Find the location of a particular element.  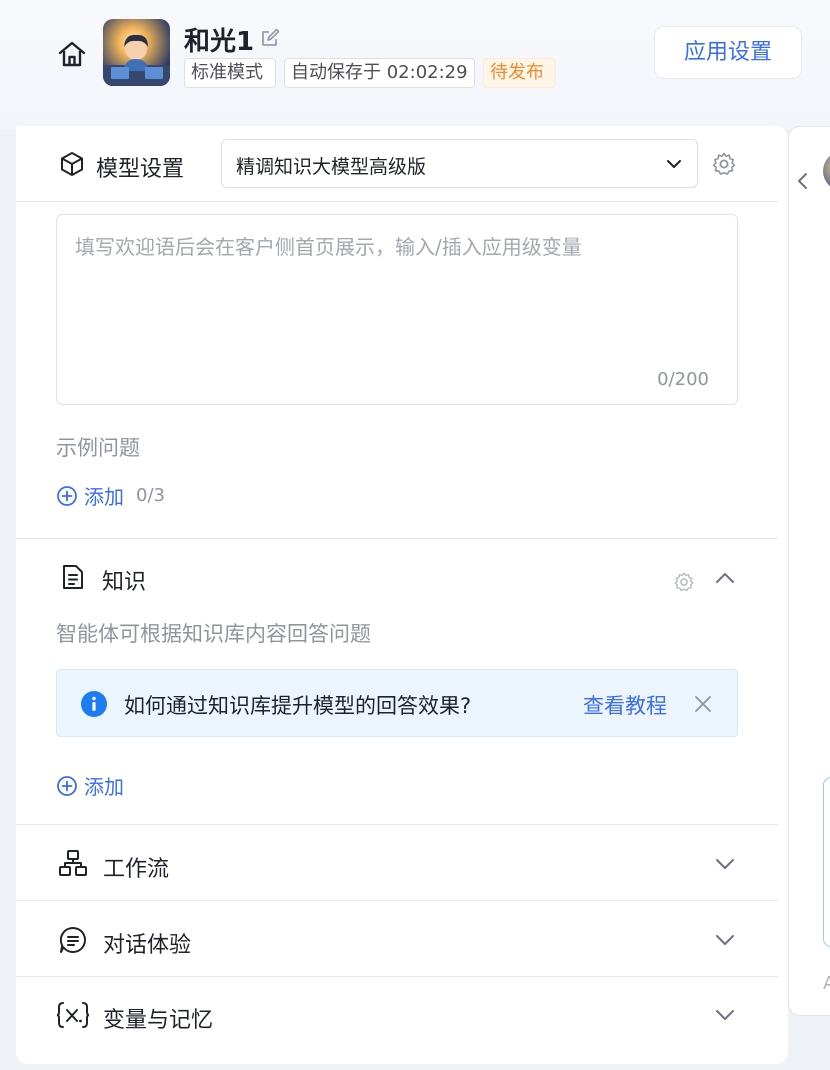

app-settings-button: 应用设置 is located at coordinates (728, 52).